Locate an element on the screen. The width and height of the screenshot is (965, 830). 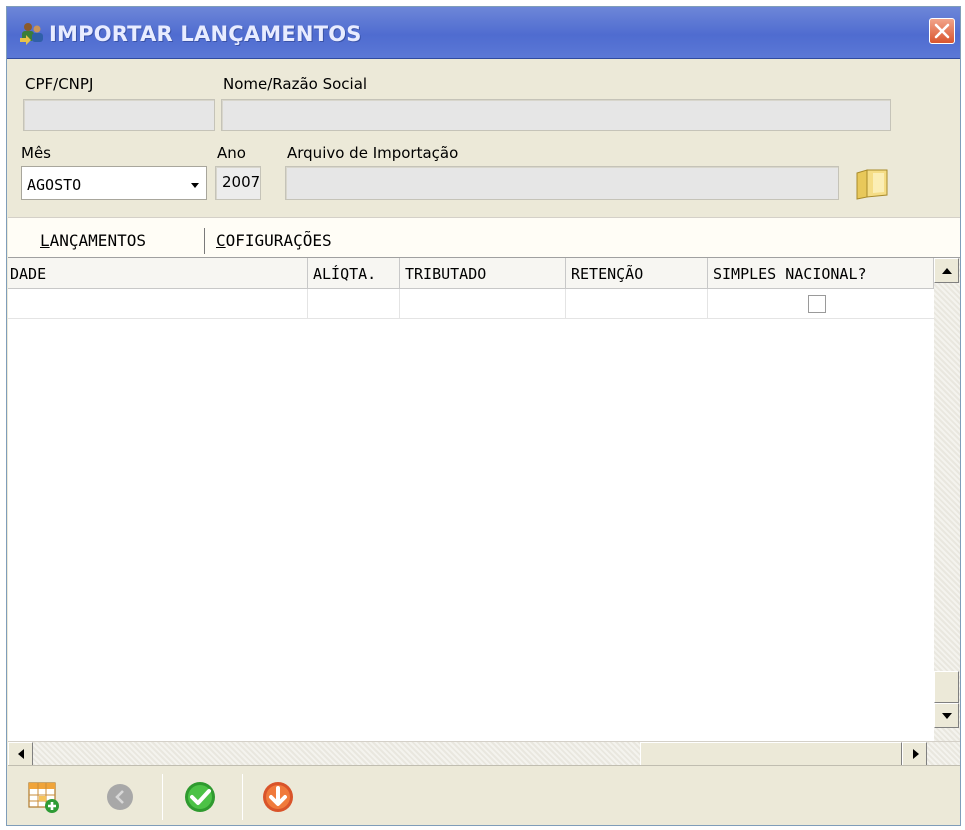
confirm-icon is located at coordinates (200, 797).